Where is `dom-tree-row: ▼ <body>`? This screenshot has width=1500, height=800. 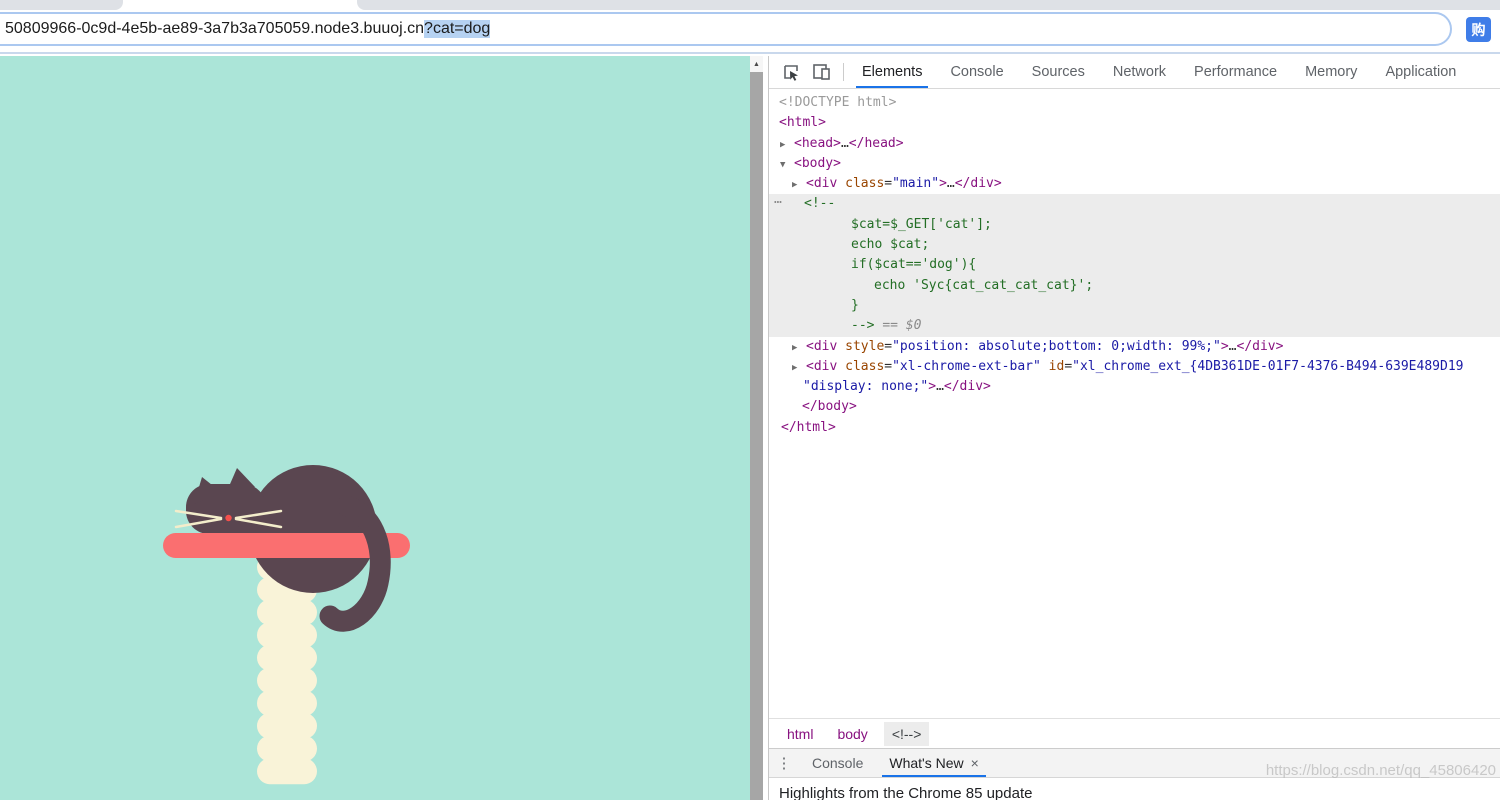 dom-tree-row: ▼ <body> is located at coordinates (1134, 164).